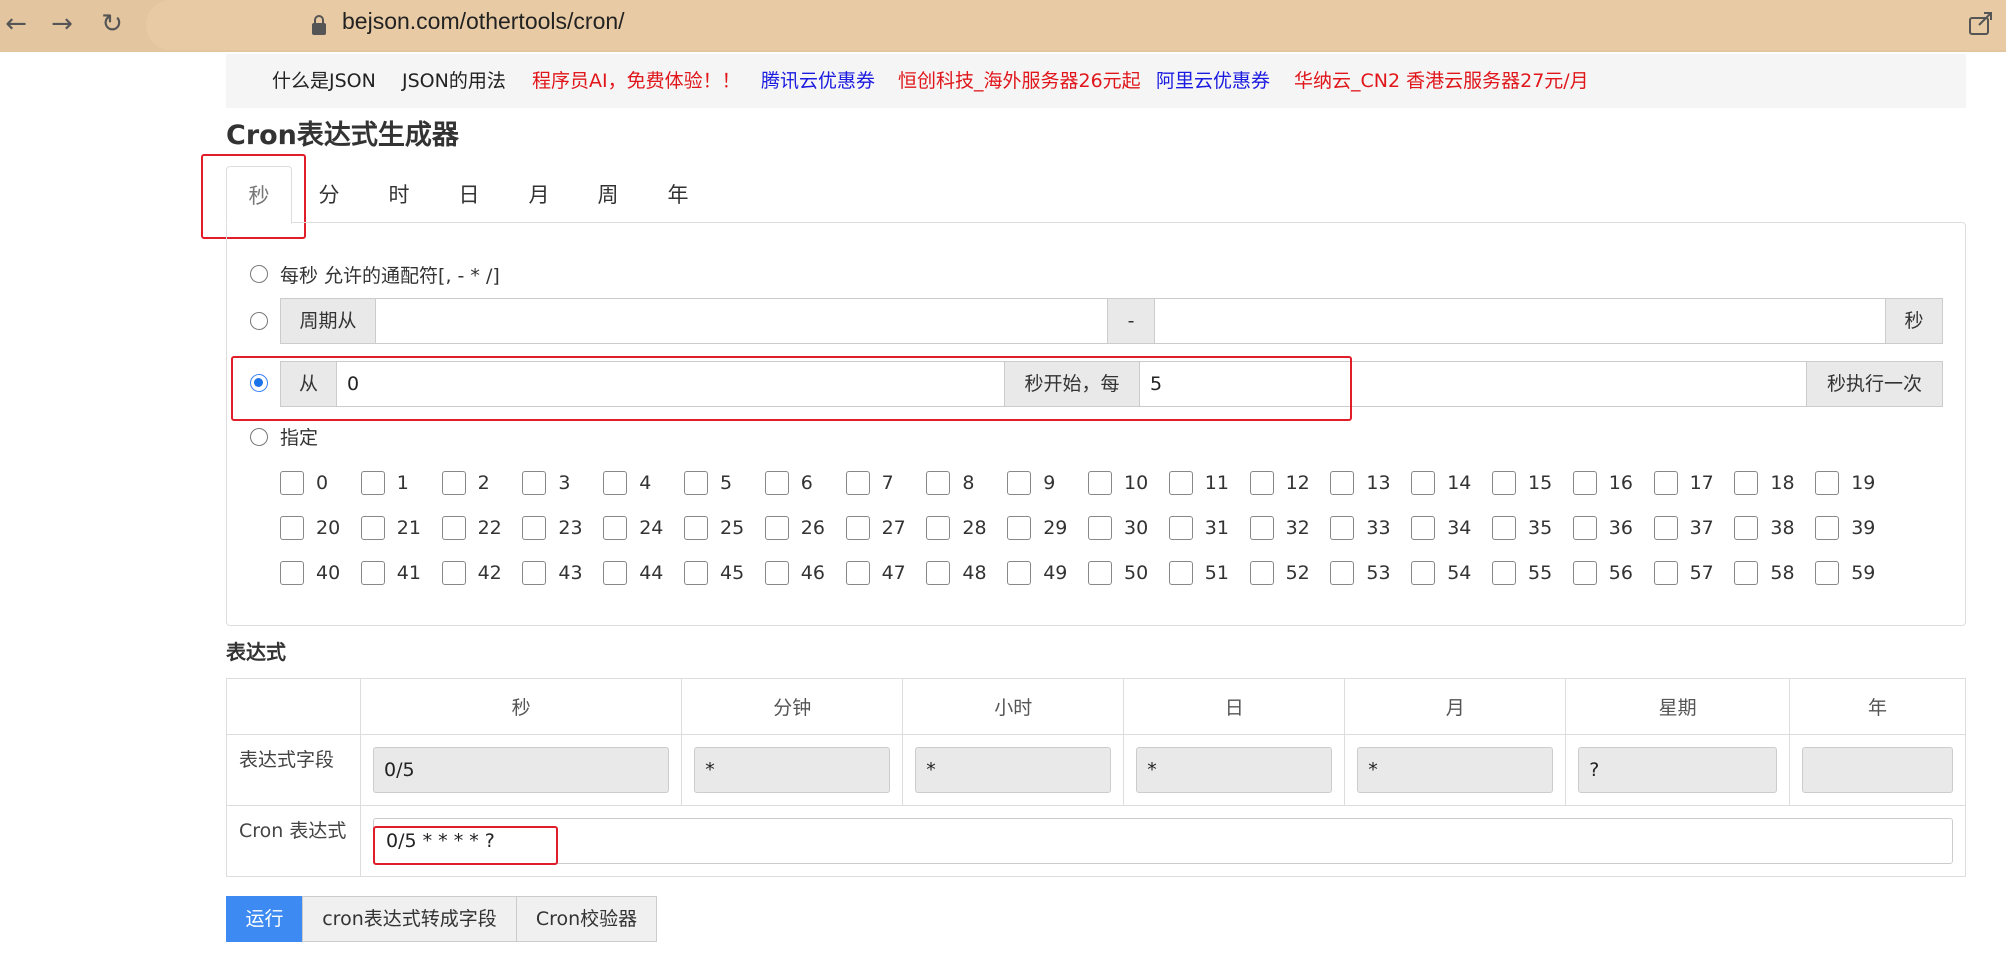 The image size is (2006, 956). I want to click on radio-every-second, so click(259, 274).